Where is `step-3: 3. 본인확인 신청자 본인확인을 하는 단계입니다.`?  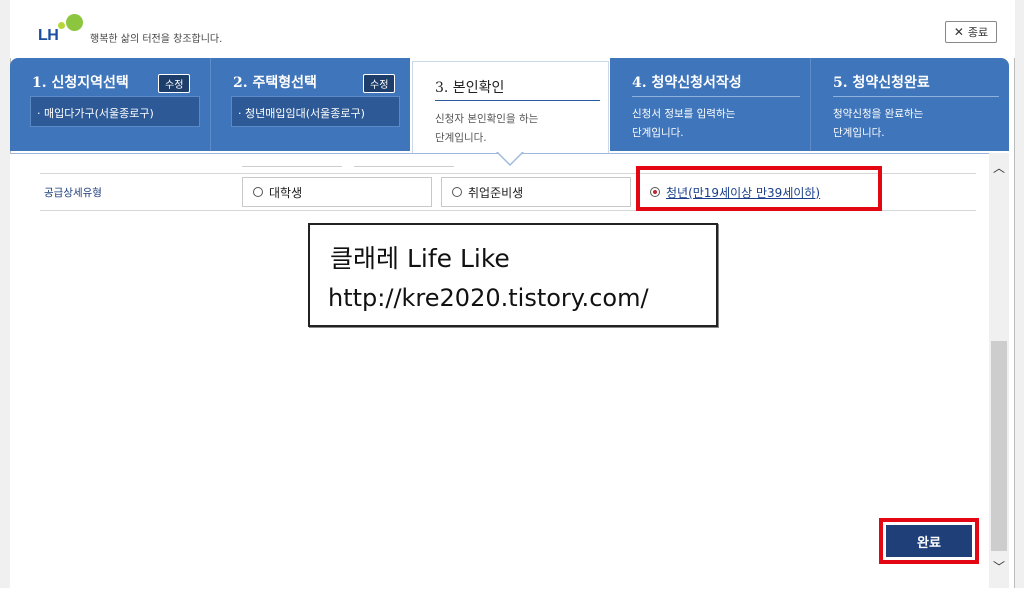 step-3: 3. 본인확인 신청자 본인확인을 하는 단계입니다. is located at coordinates (510, 107).